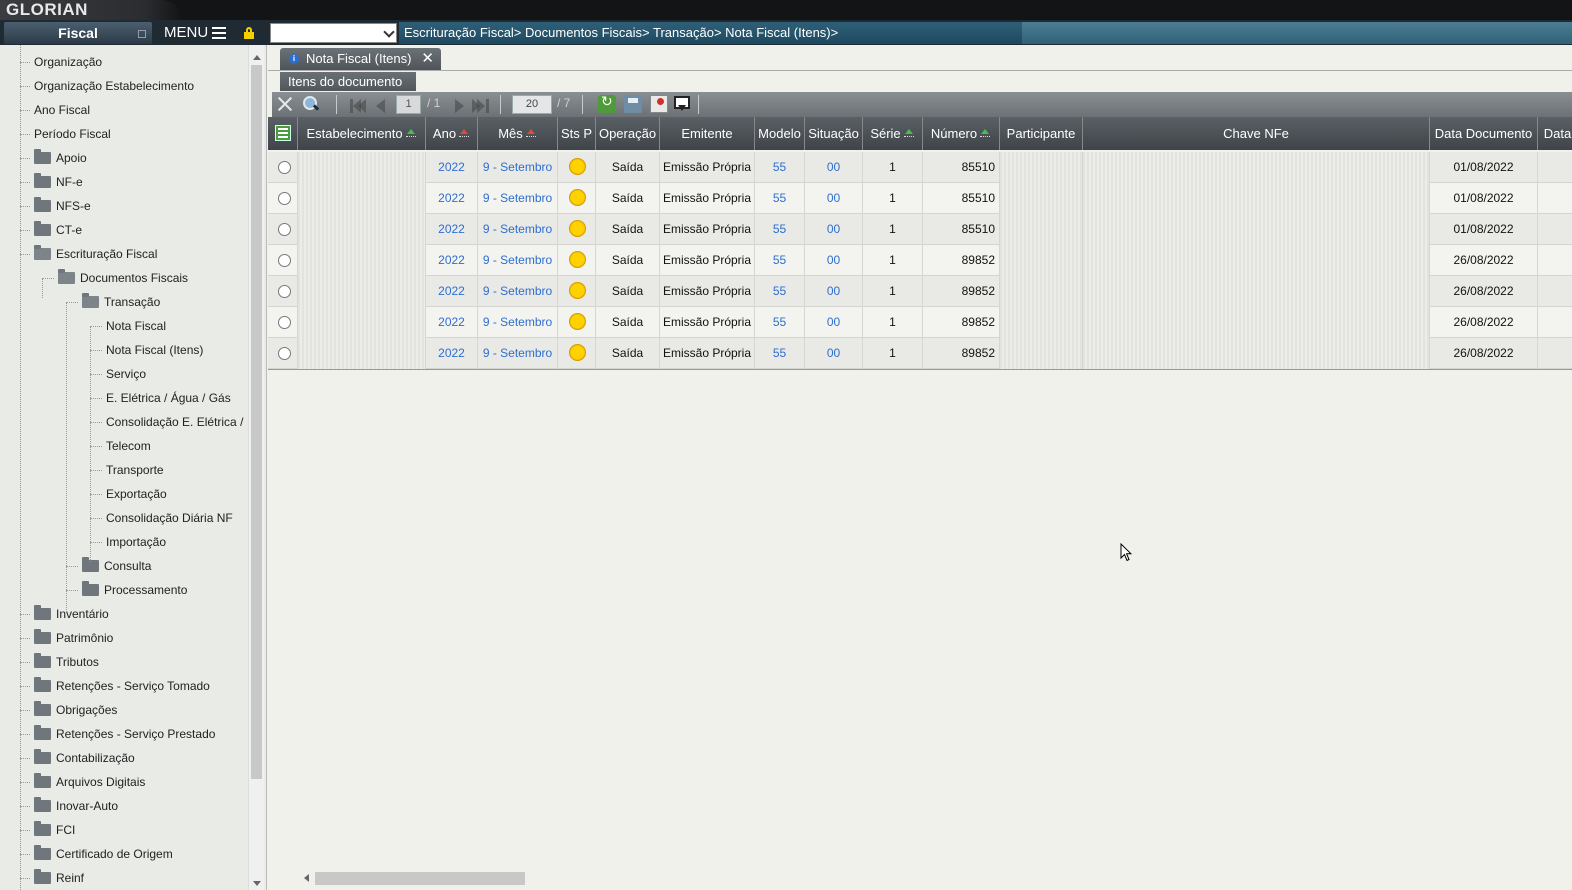  I want to click on sidebar-item: Transação, so click(164, 302).